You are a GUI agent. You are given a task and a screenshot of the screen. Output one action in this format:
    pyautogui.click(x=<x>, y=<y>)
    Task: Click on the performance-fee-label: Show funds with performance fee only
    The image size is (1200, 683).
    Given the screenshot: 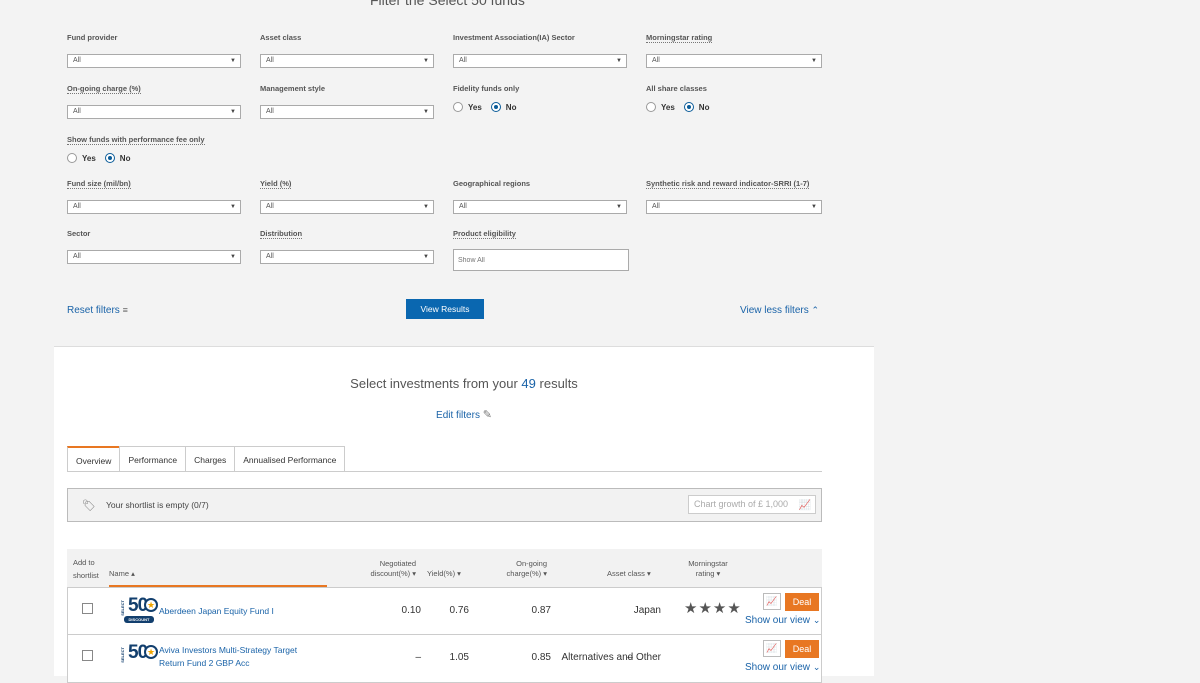 What is the action you would take?
    pyautogui.click(x=136, y=140)
    